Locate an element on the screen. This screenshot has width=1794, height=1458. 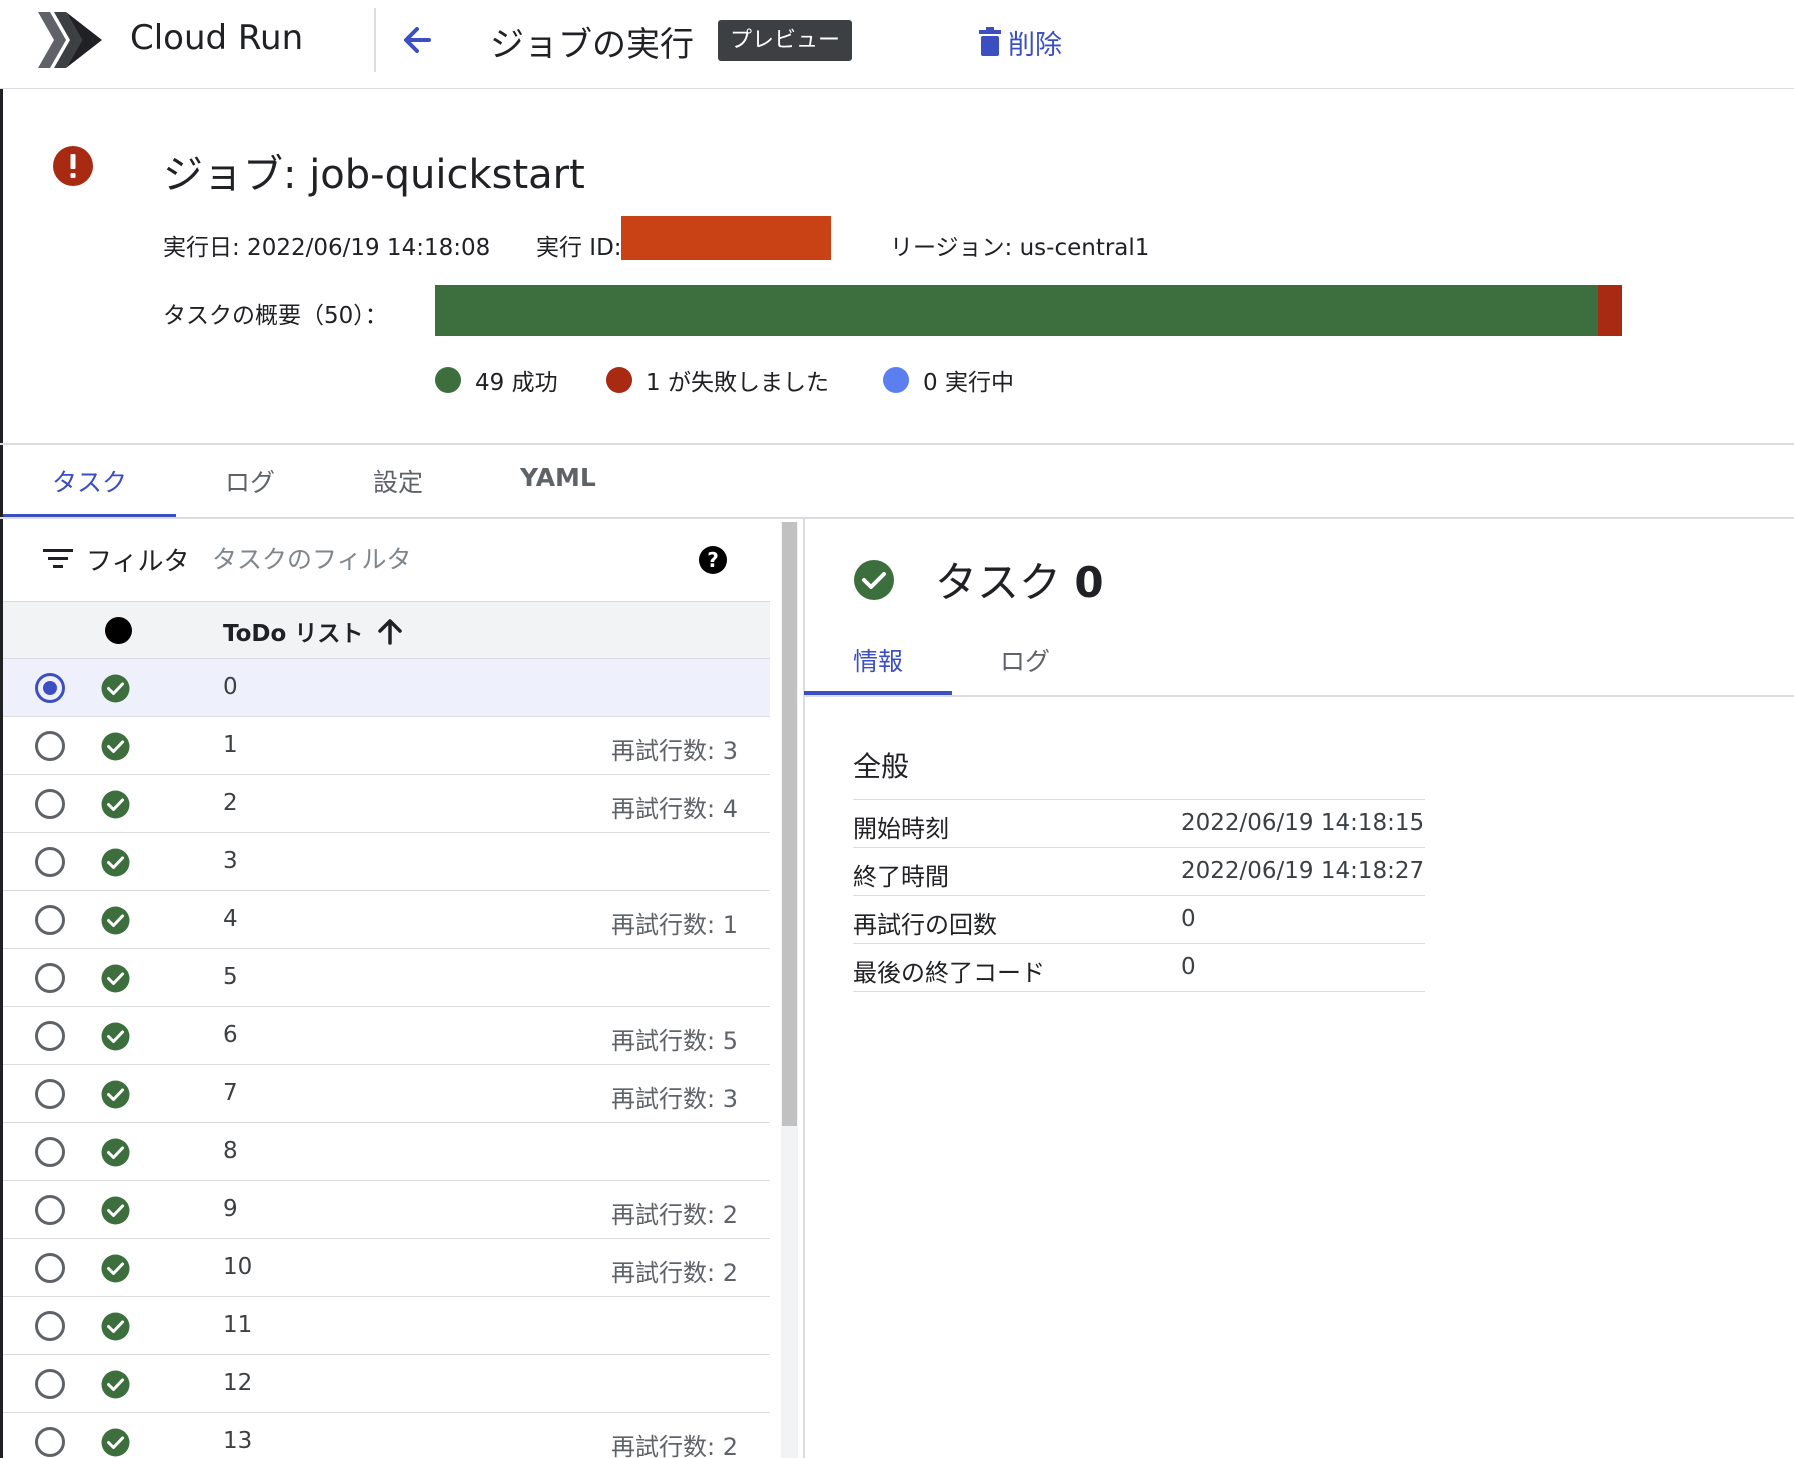
subtab-divider is located at coordinates (1299, 696).